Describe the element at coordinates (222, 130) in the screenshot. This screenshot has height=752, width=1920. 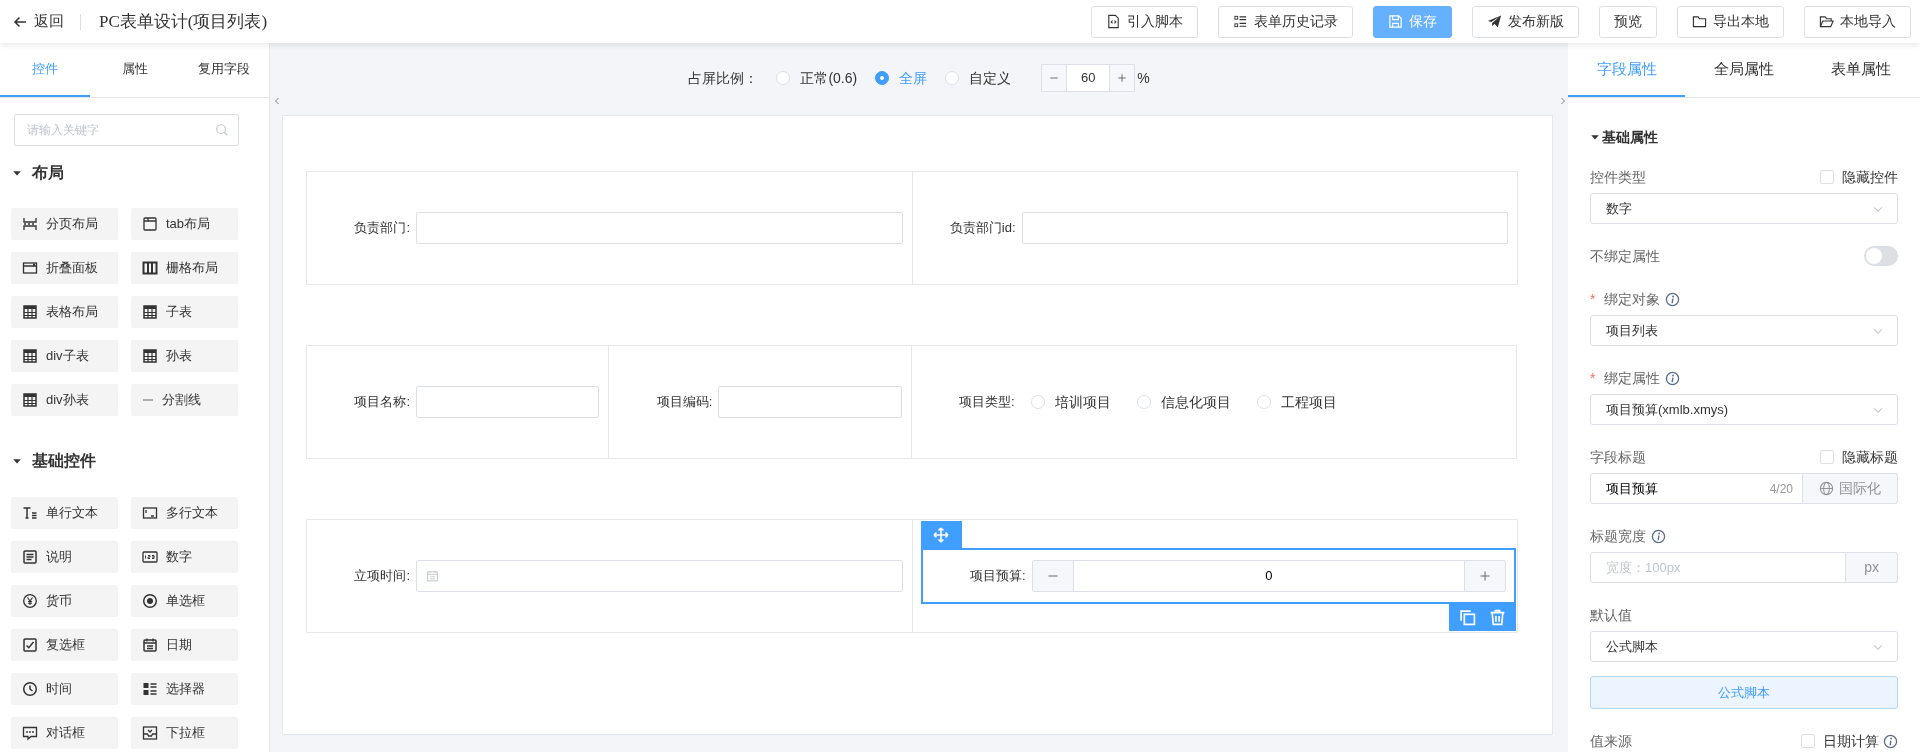
I see `search-icon` at that location.